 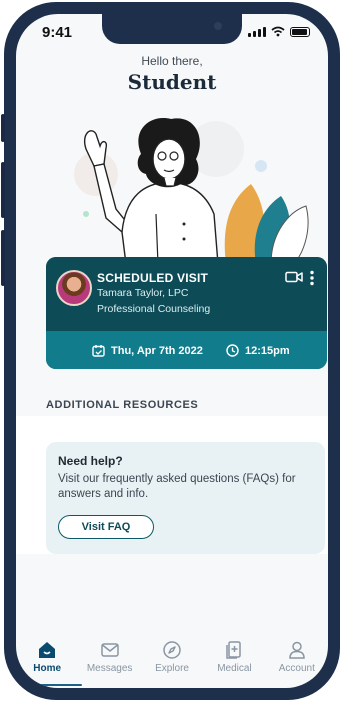 What do you see at coordinates (232, 350) in the screenshot?
I see `clock-icon` at bounding box center [232, 350].